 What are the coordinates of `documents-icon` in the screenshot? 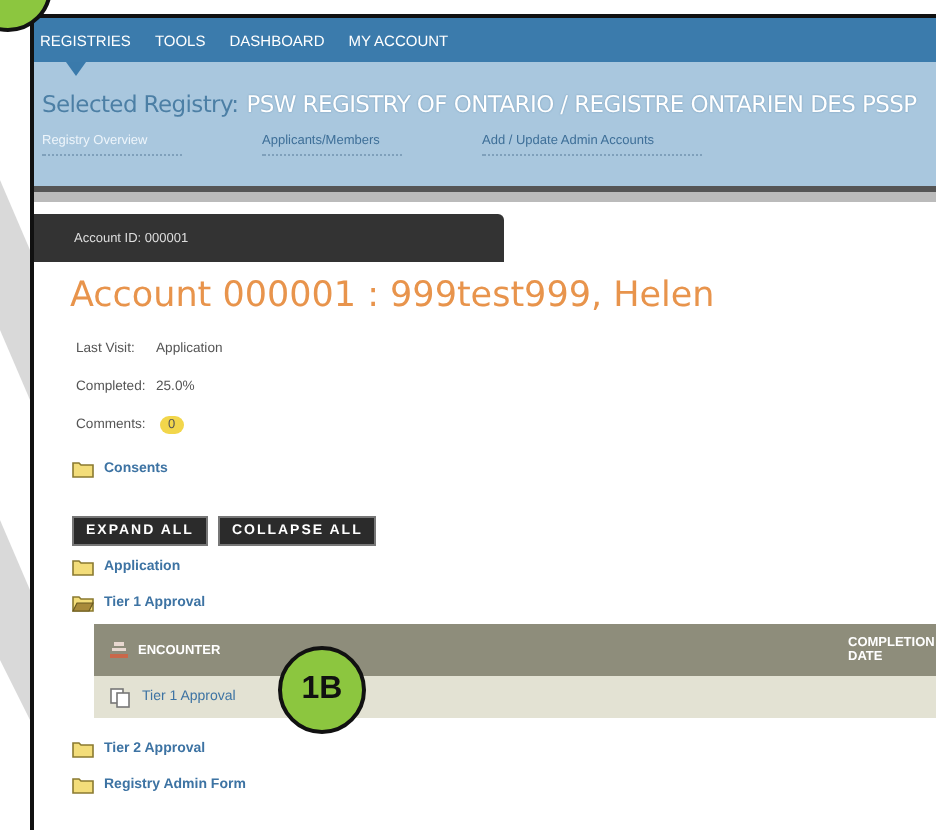 It's located at (120, 697).